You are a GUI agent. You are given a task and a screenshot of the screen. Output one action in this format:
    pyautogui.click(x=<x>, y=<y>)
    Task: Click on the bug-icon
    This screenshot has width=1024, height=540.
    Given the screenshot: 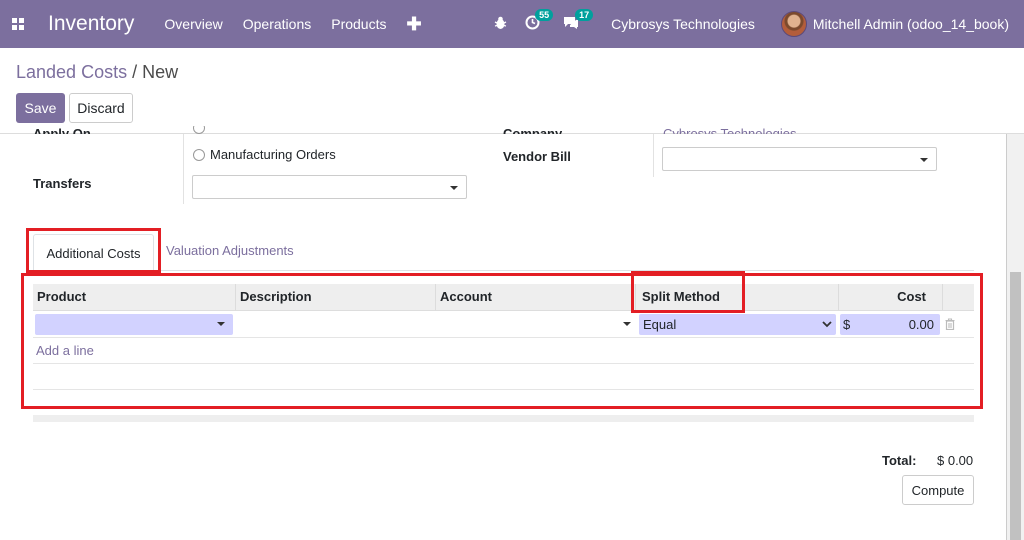 What is the action you would take?
    pyautogui.click(x=500, y=24)
    